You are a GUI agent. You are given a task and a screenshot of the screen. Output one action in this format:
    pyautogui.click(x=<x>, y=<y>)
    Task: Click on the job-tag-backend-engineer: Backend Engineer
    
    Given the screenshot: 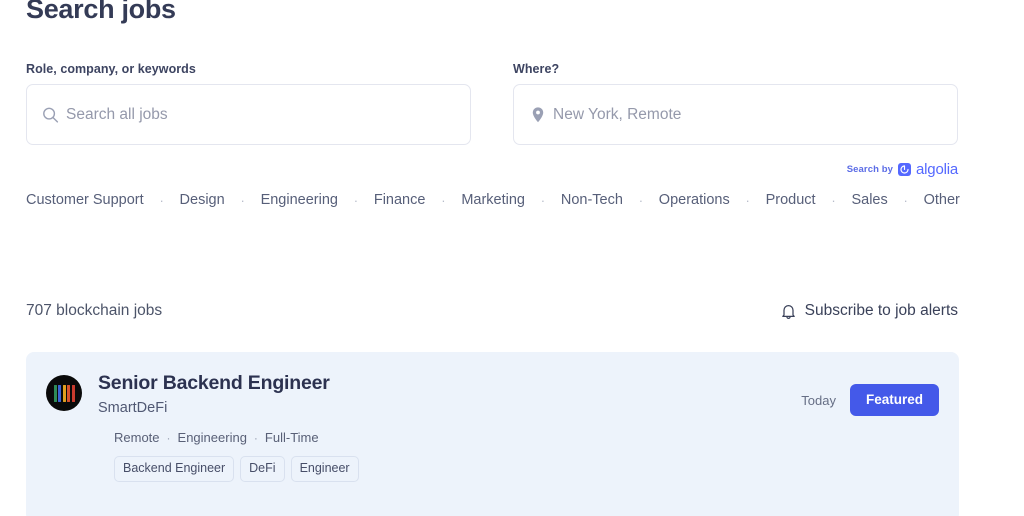 What is the action you would take?
    pyautogui.click(x=174, y=469)
    